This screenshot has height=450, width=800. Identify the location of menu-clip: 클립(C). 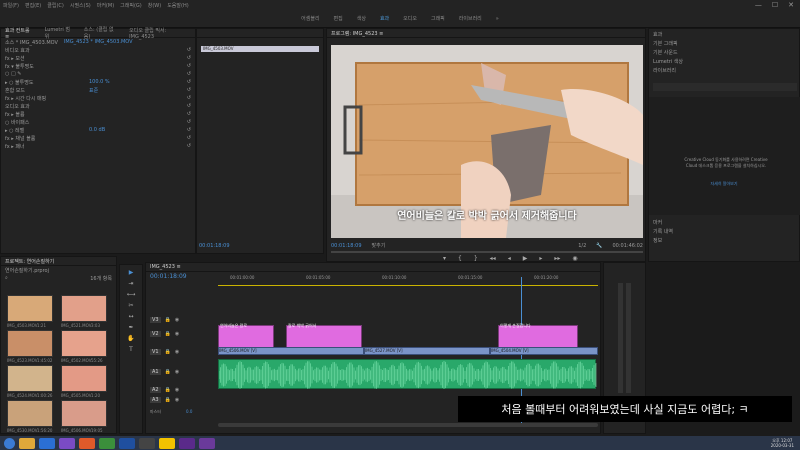
(55, 5).